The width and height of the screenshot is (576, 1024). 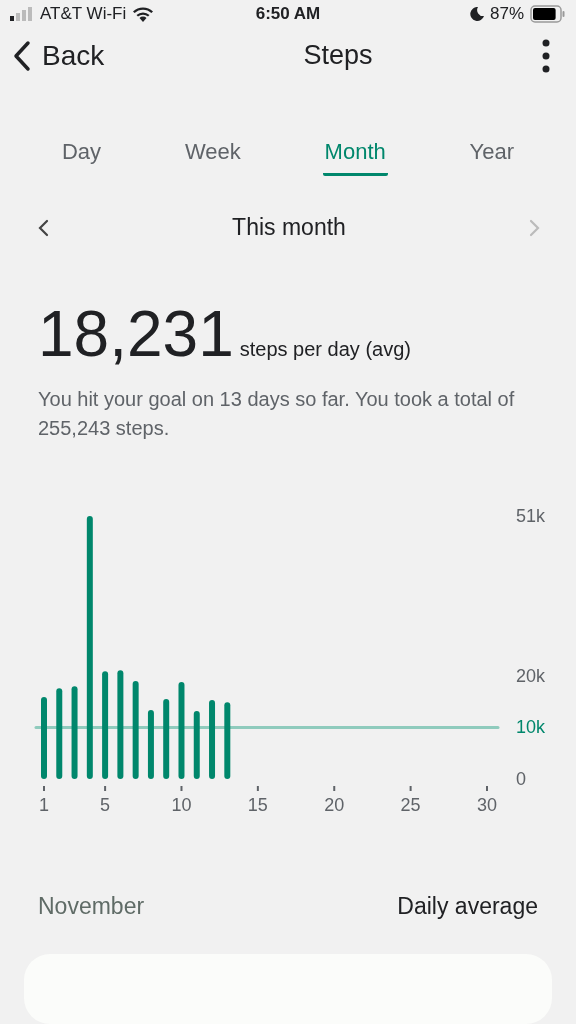 I want to click on period-label: This month, so click(x=289, y=228).